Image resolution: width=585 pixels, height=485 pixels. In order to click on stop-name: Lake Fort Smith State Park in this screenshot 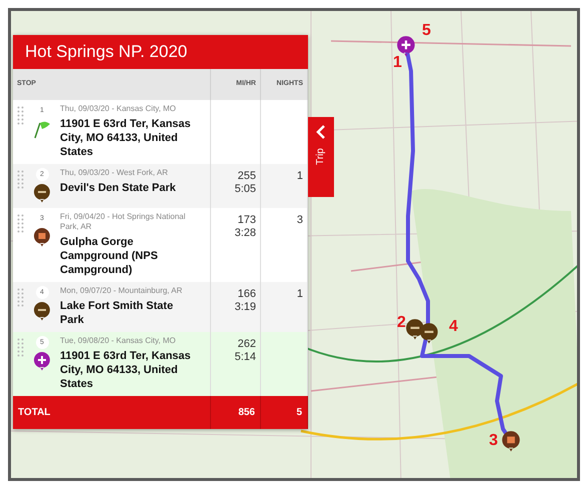, I will do `click(117, 312)`.